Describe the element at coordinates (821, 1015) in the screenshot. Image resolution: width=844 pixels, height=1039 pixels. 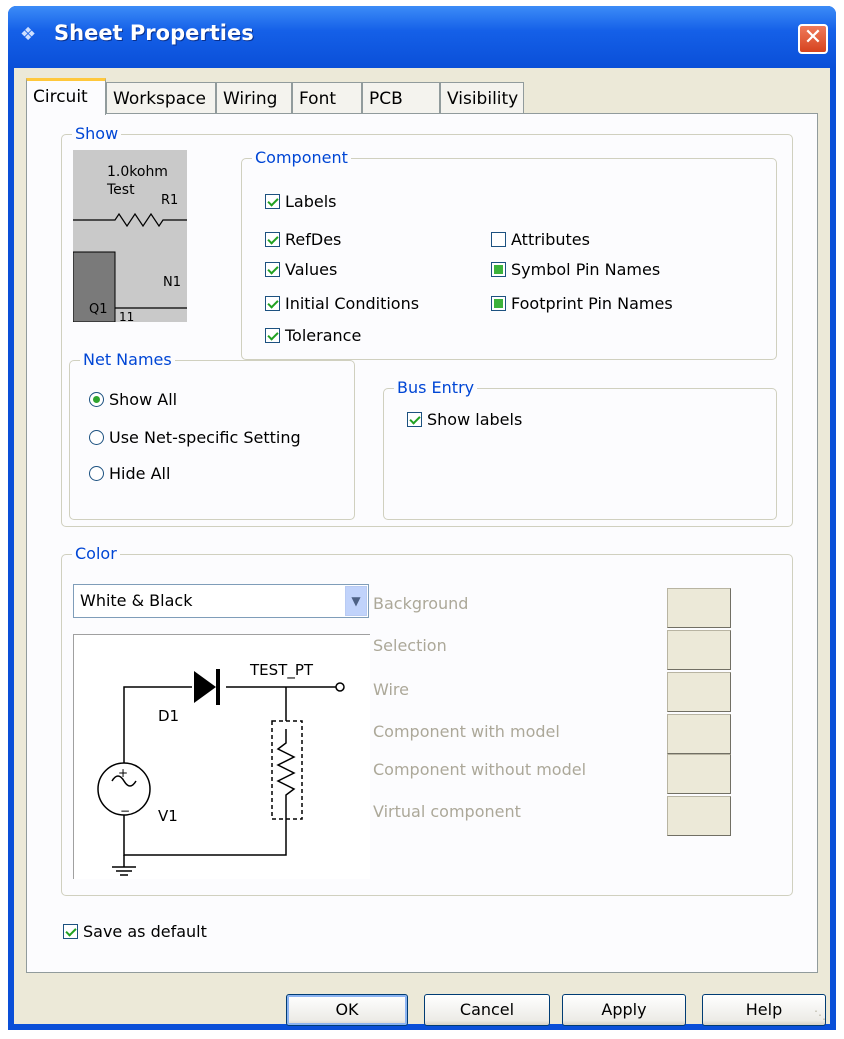
I see `resize-grip-icon: ⋱` at that location.